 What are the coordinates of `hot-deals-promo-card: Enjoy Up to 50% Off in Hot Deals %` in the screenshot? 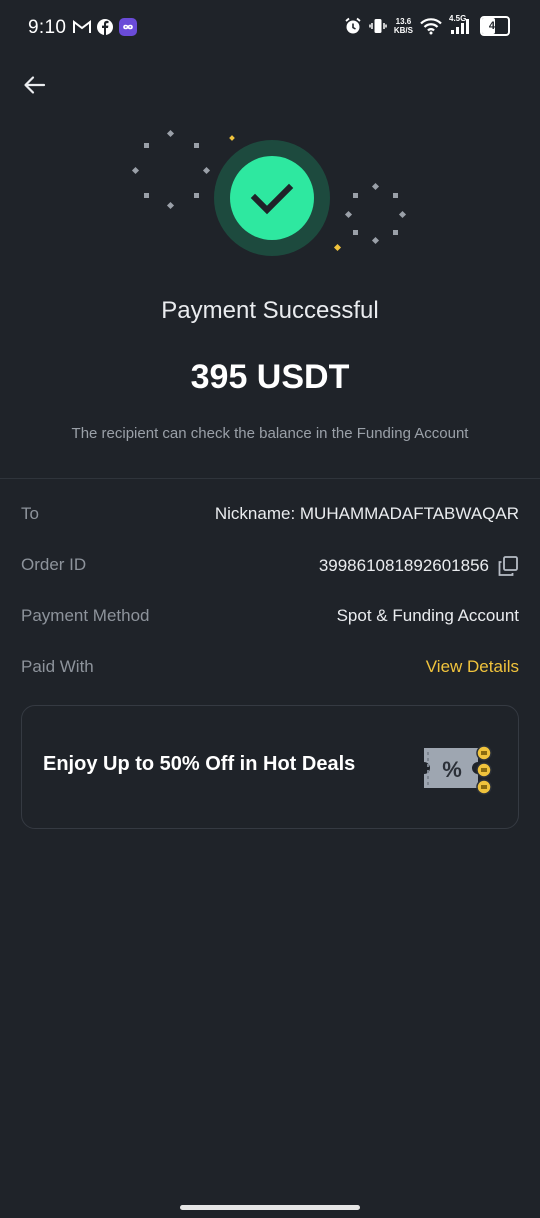 It's located at (270, 767).